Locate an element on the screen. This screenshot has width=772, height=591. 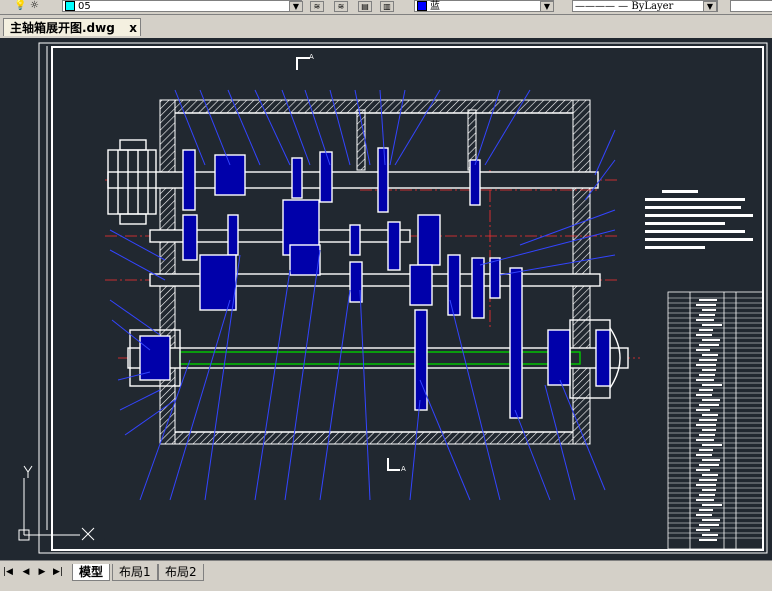
lineweight-dropdown is located at coordinates (751, 6).